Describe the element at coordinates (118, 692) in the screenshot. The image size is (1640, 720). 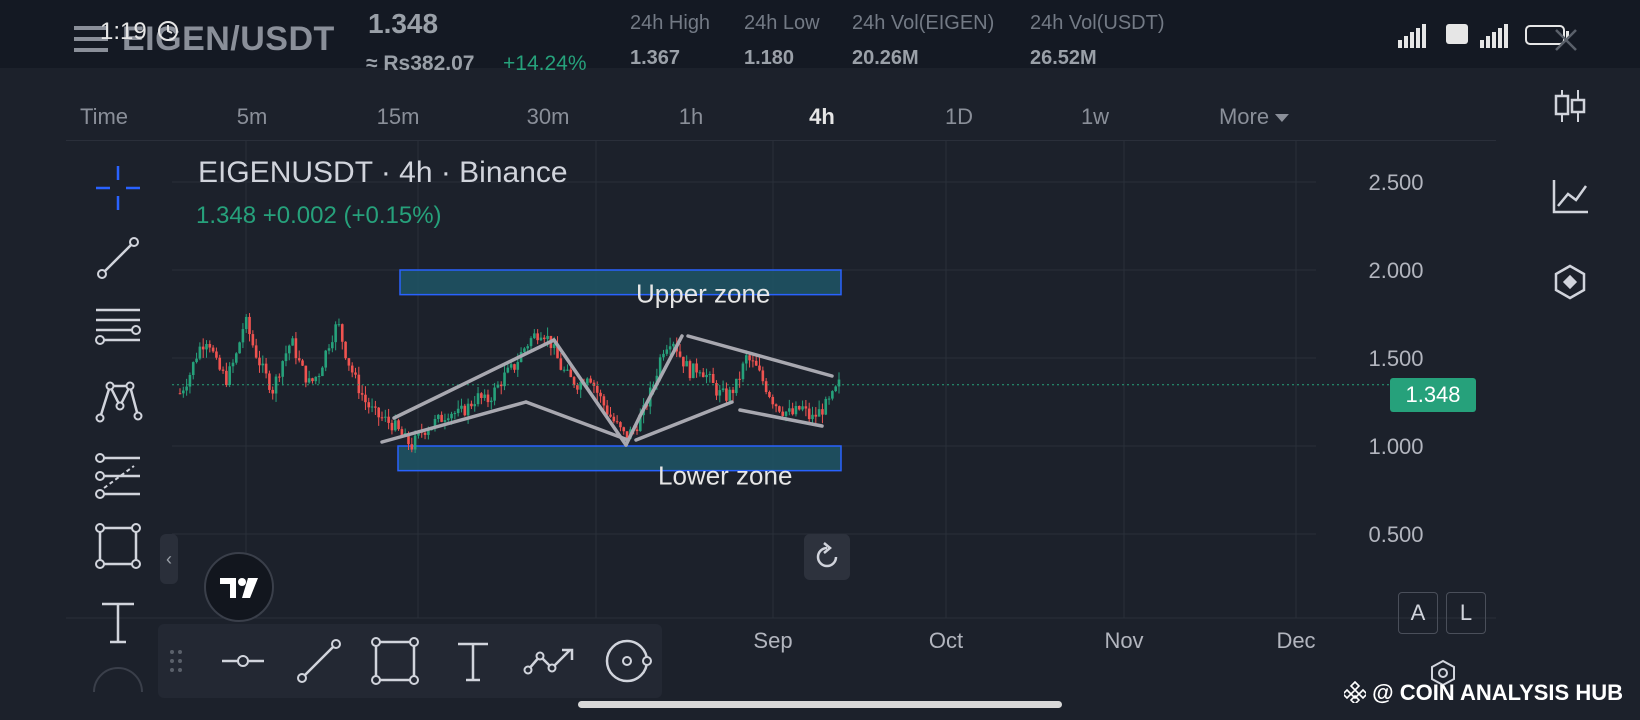
I see `more-tools-icon` at that location.